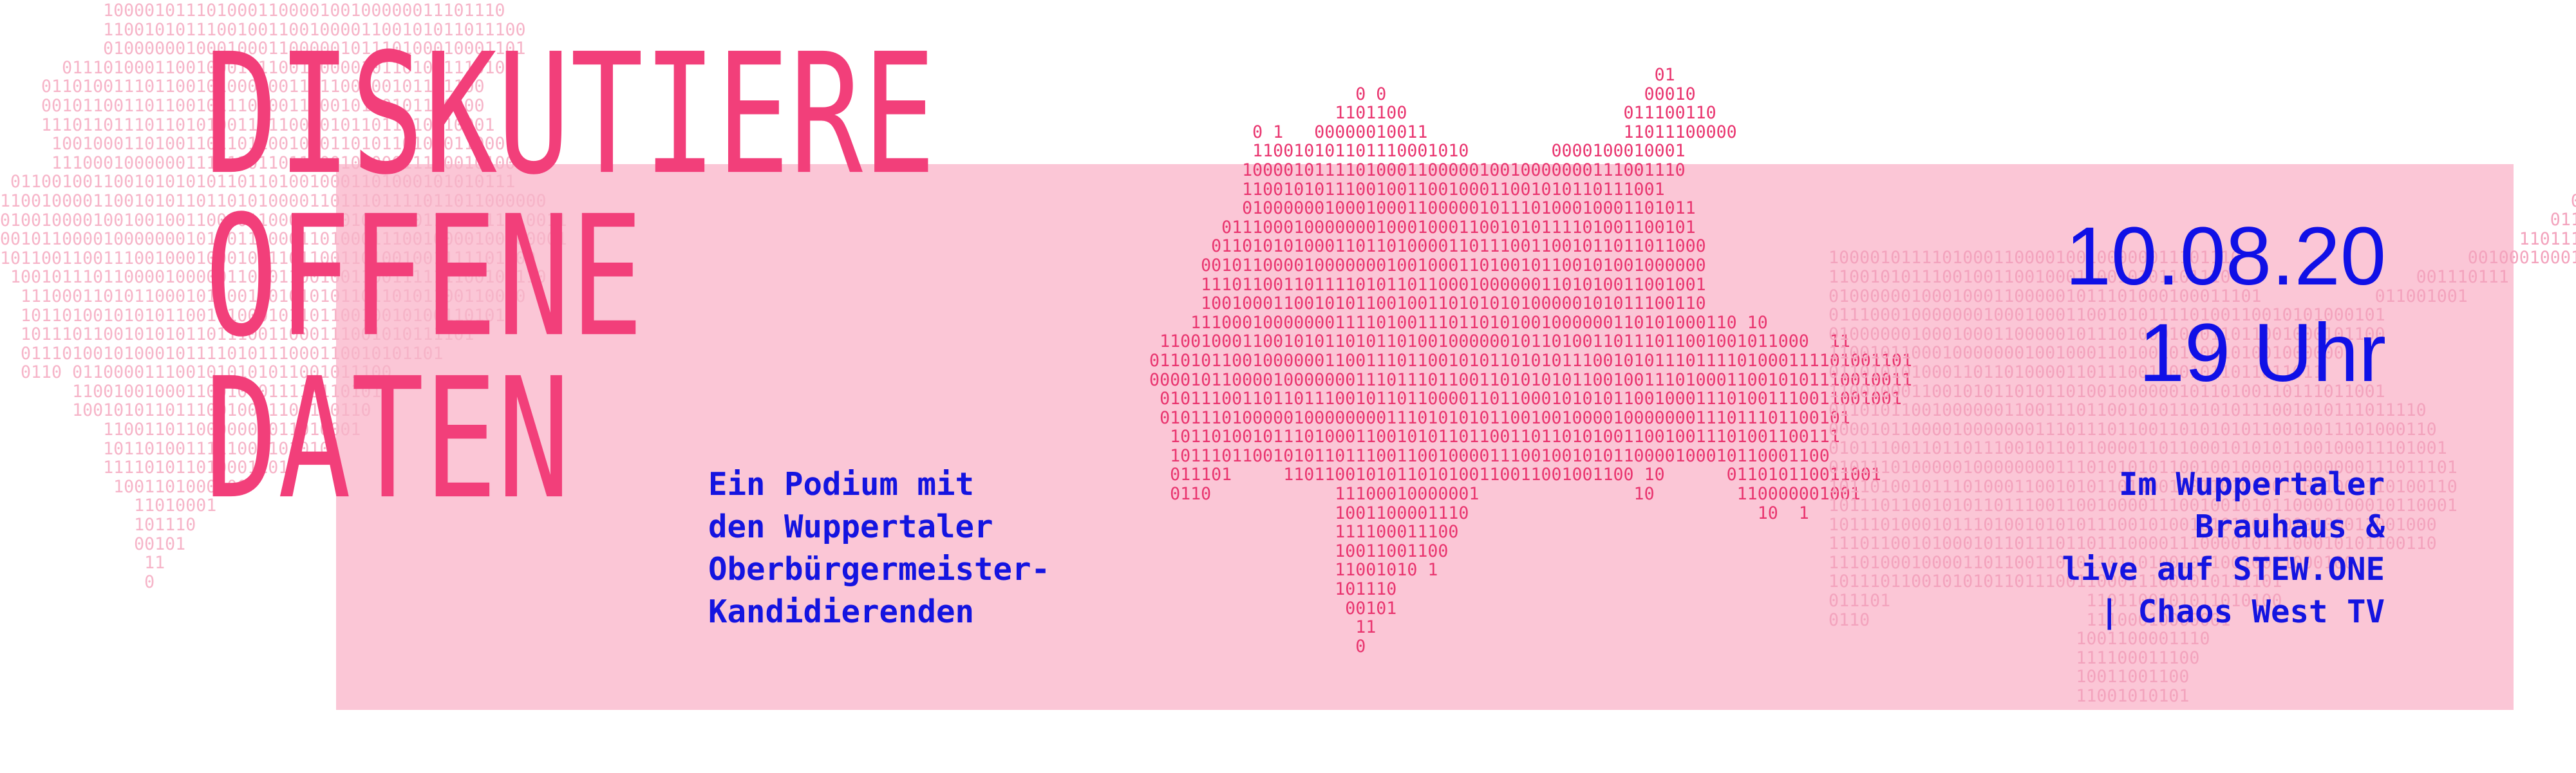  What do you see at coordinates (841, 611) in the screenshot?
I see `subtitle-line-4: Kandidierenden` at bounding box center [841, 611].